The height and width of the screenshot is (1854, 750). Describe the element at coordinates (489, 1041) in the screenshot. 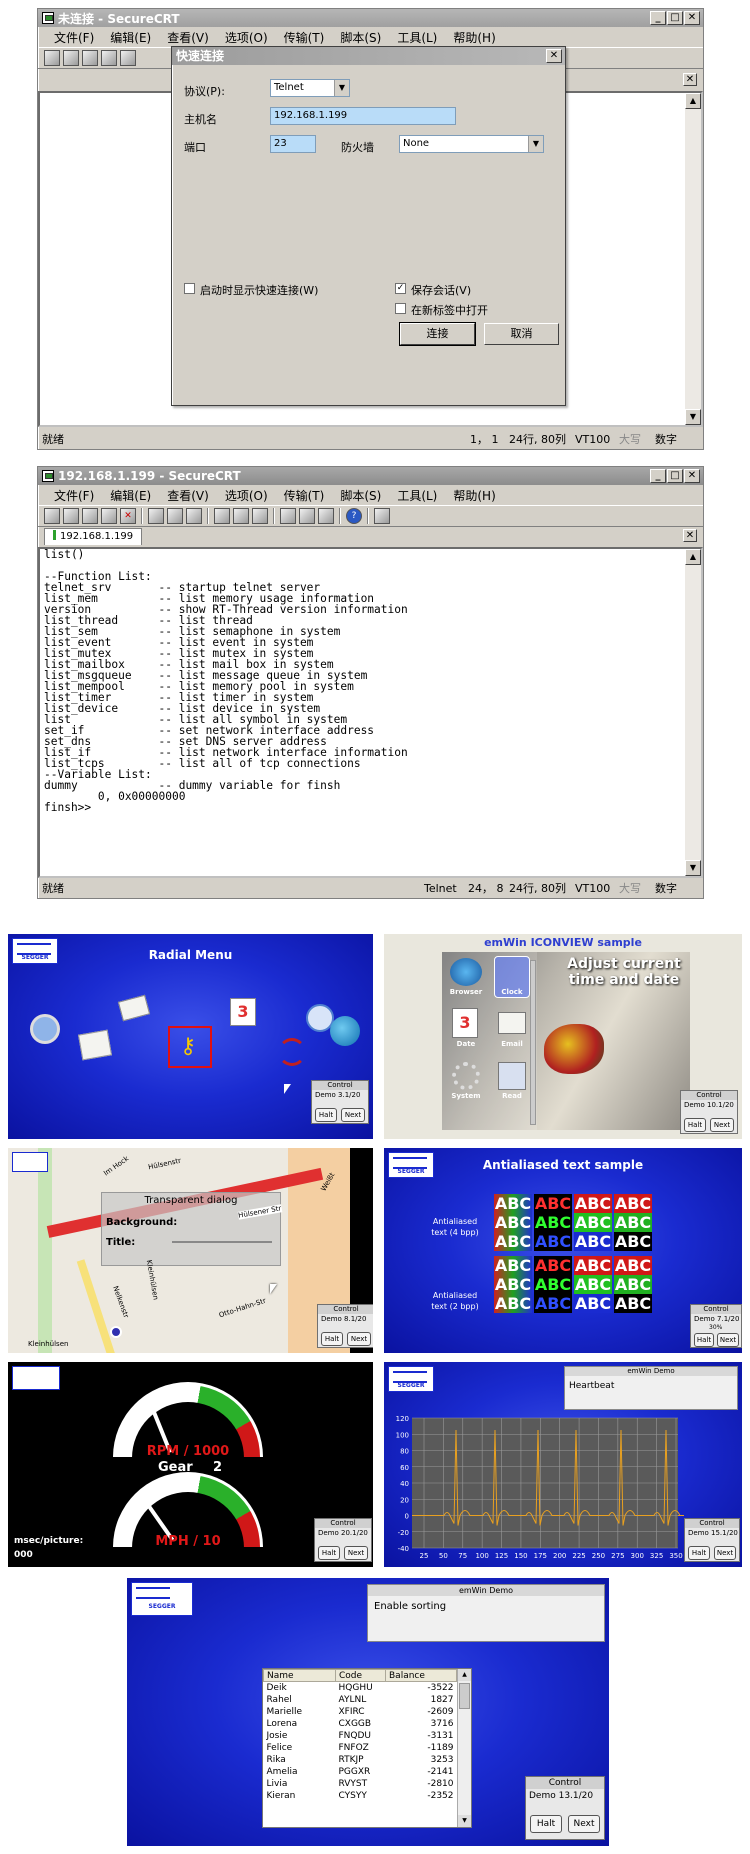

I see `icon-list: Browser Clock 3 Date Email System Read` at that location.